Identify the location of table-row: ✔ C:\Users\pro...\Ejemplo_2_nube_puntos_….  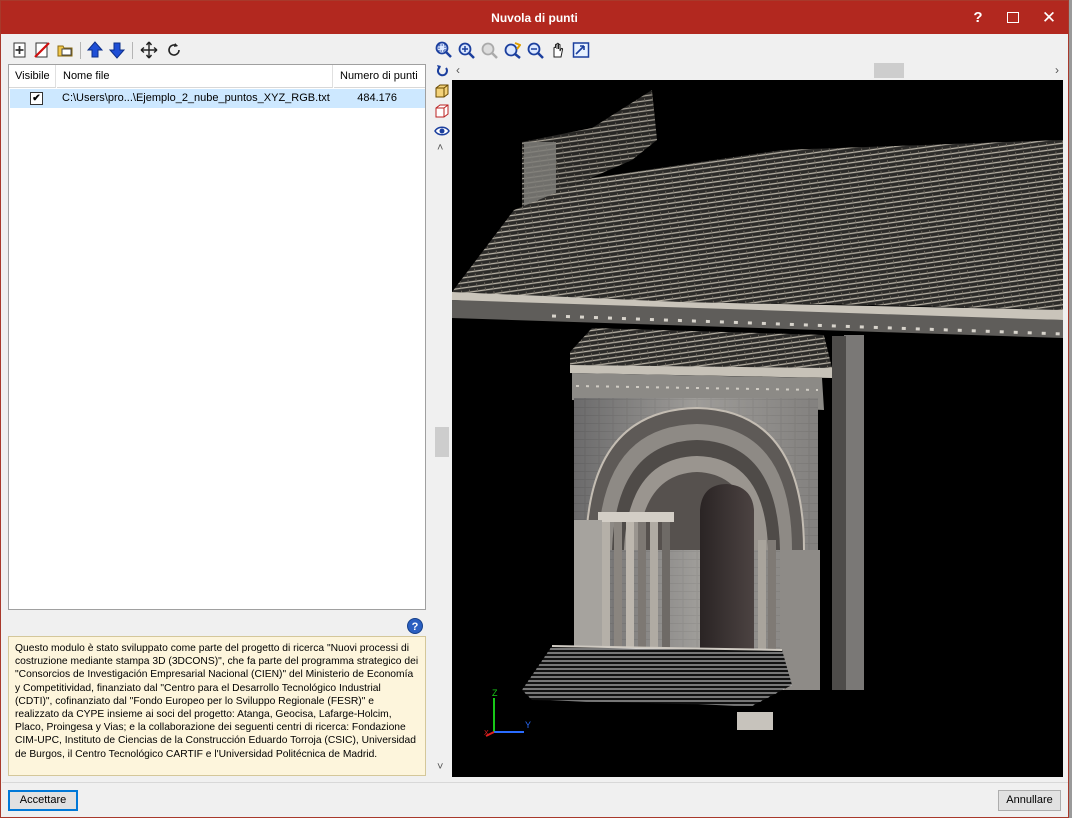
(217, 98).